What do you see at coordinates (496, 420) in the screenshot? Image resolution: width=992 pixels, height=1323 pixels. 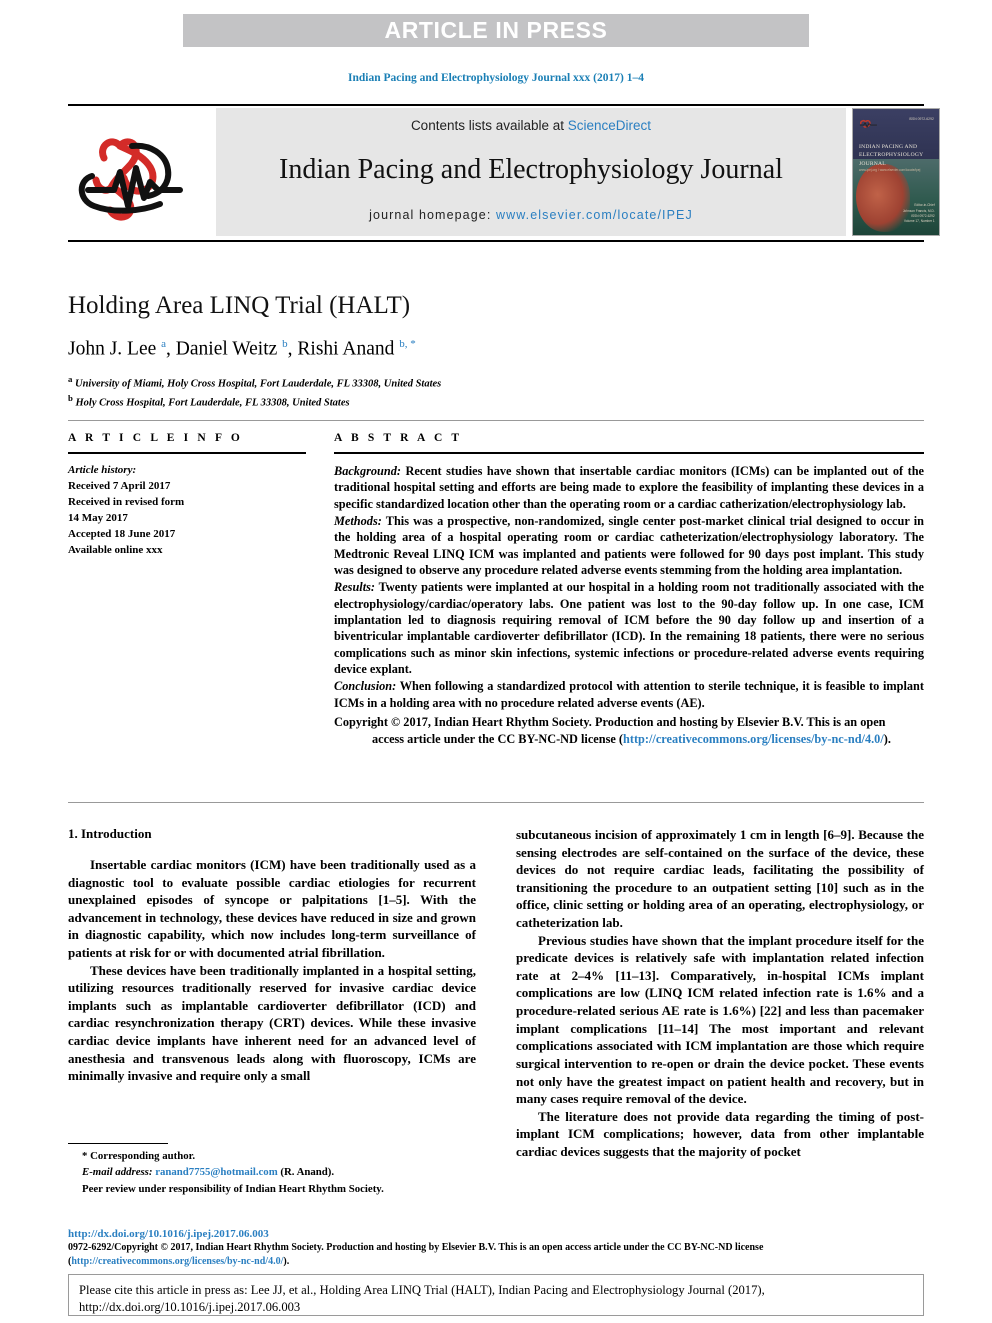 I see `abstract-band-top-rule` at bounding box center [496, 420].